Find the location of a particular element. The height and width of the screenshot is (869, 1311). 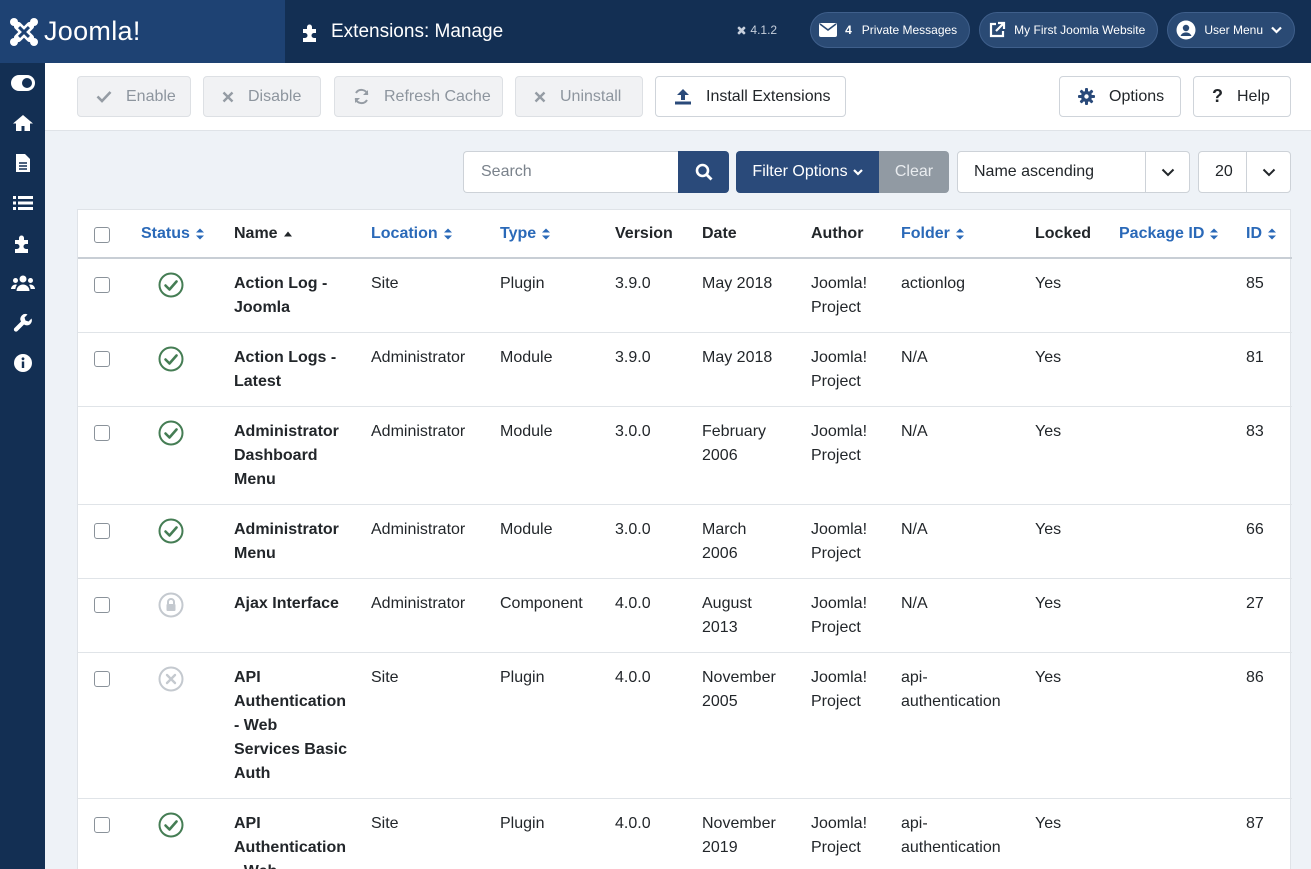

column-package-id: Package ID is located at coordinates (1169, 234).